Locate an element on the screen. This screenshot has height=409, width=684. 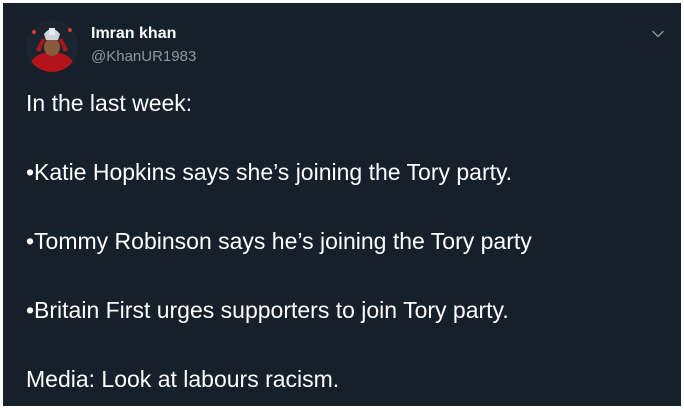
chevron-down-icon is located at coordinates (658, 34).